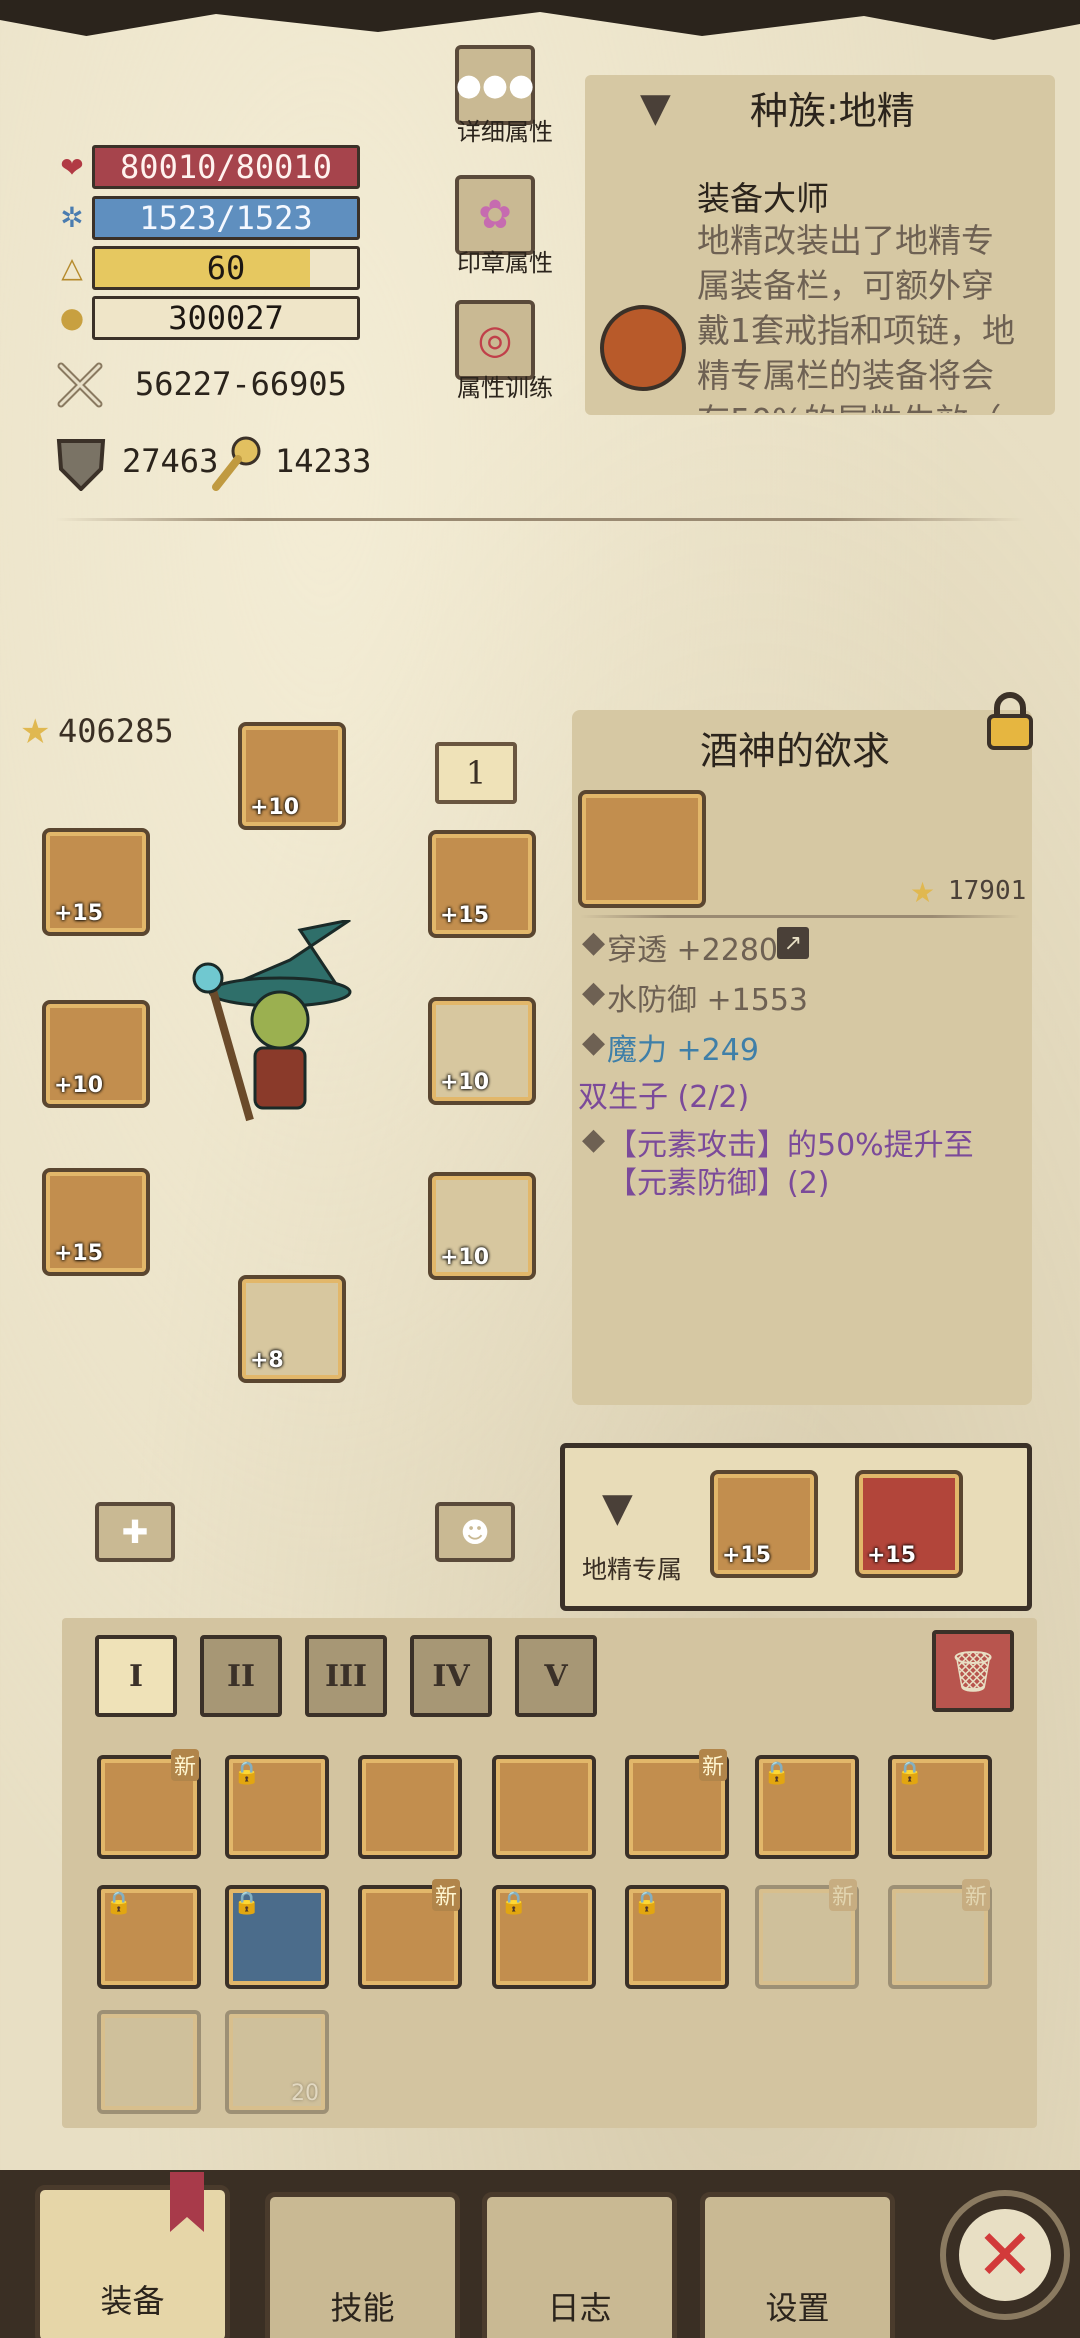 This screenshot has width=1080, height=2338. Describe the element at coordinates (267, 1360) in the screenshot. I see `slot-level: +8` at that location.